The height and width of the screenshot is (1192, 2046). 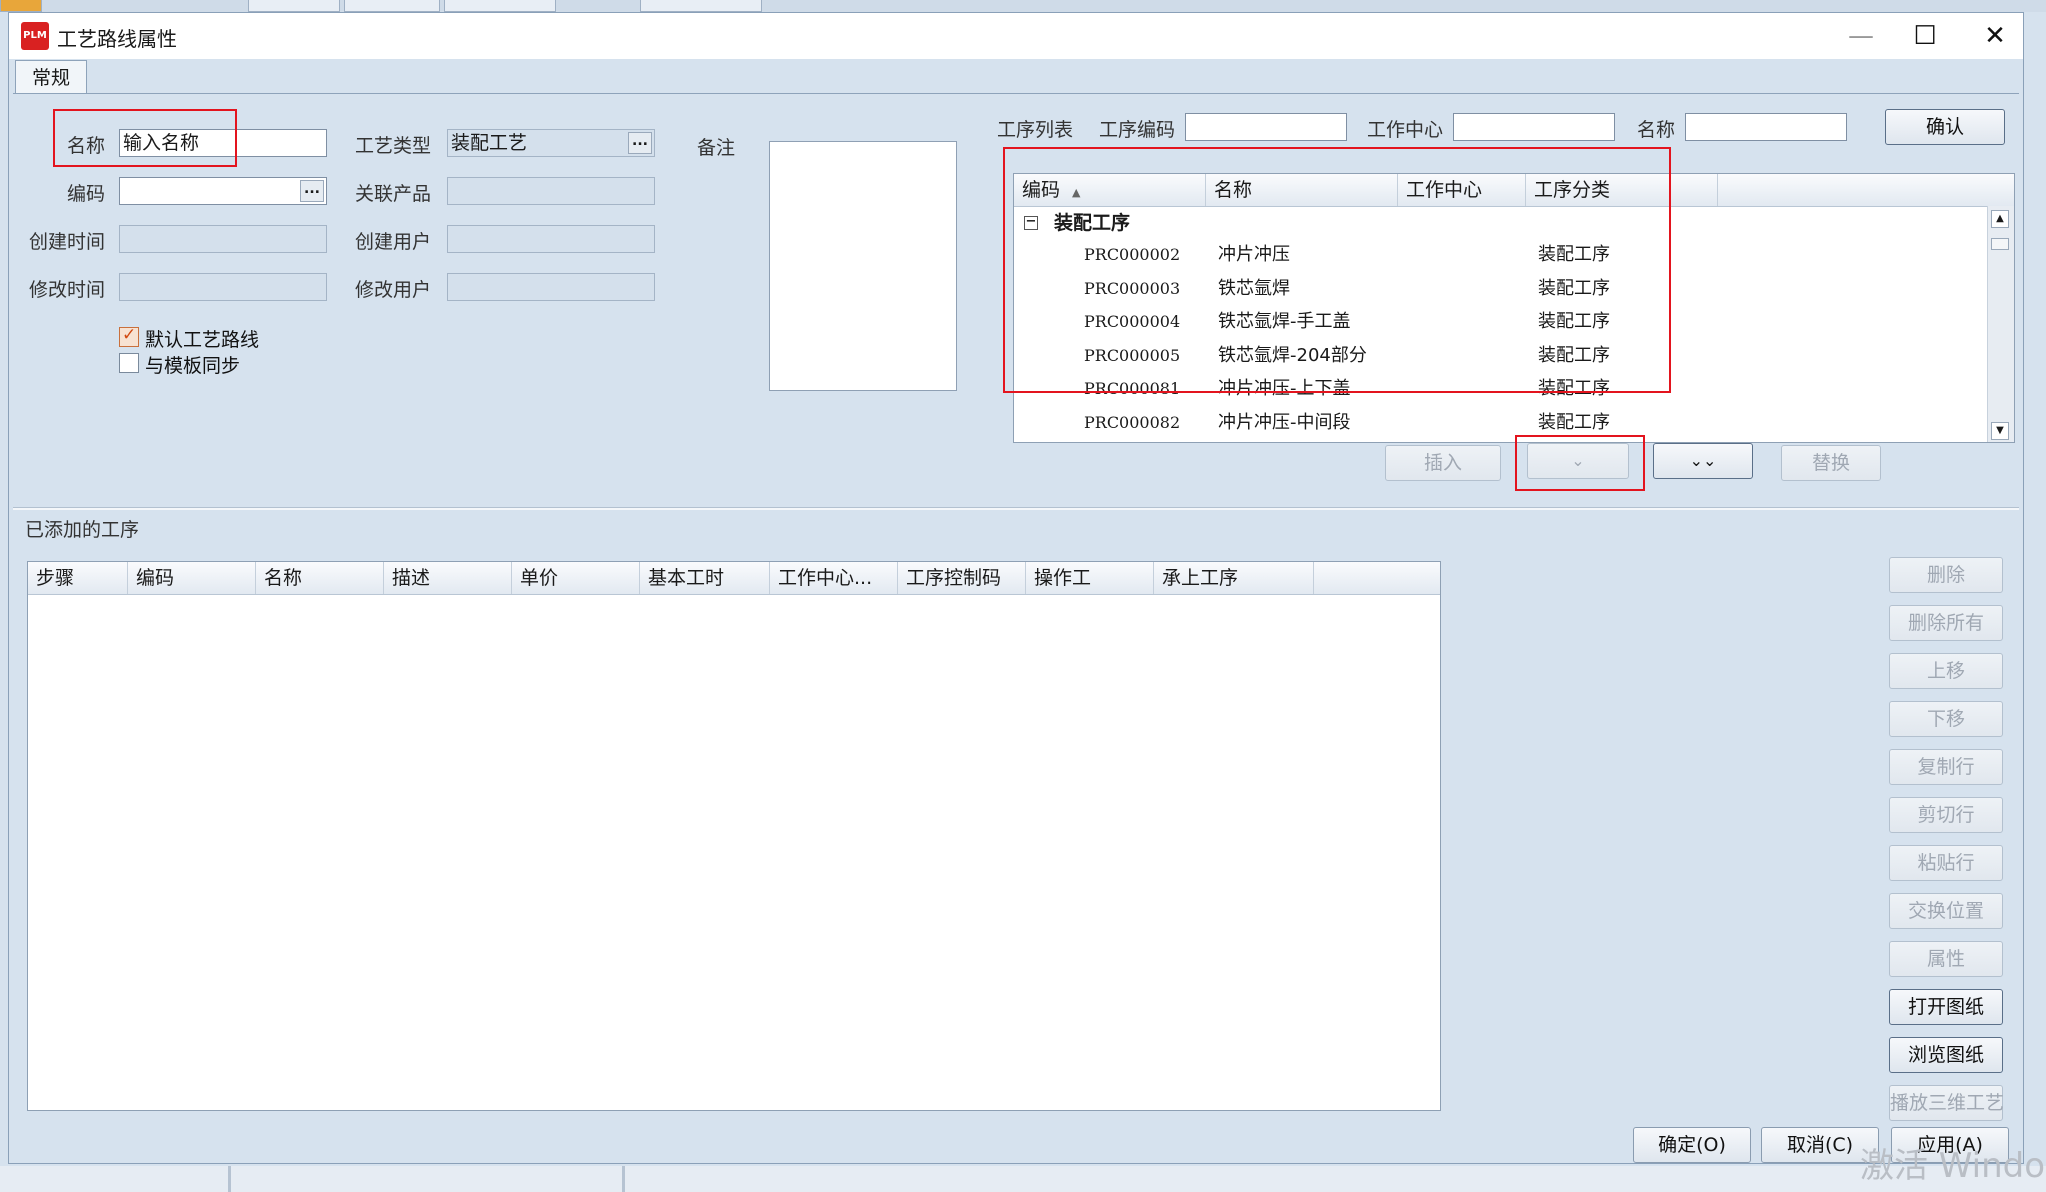 I want to click on added-col-header: 单价, so click(x=576, y=578).